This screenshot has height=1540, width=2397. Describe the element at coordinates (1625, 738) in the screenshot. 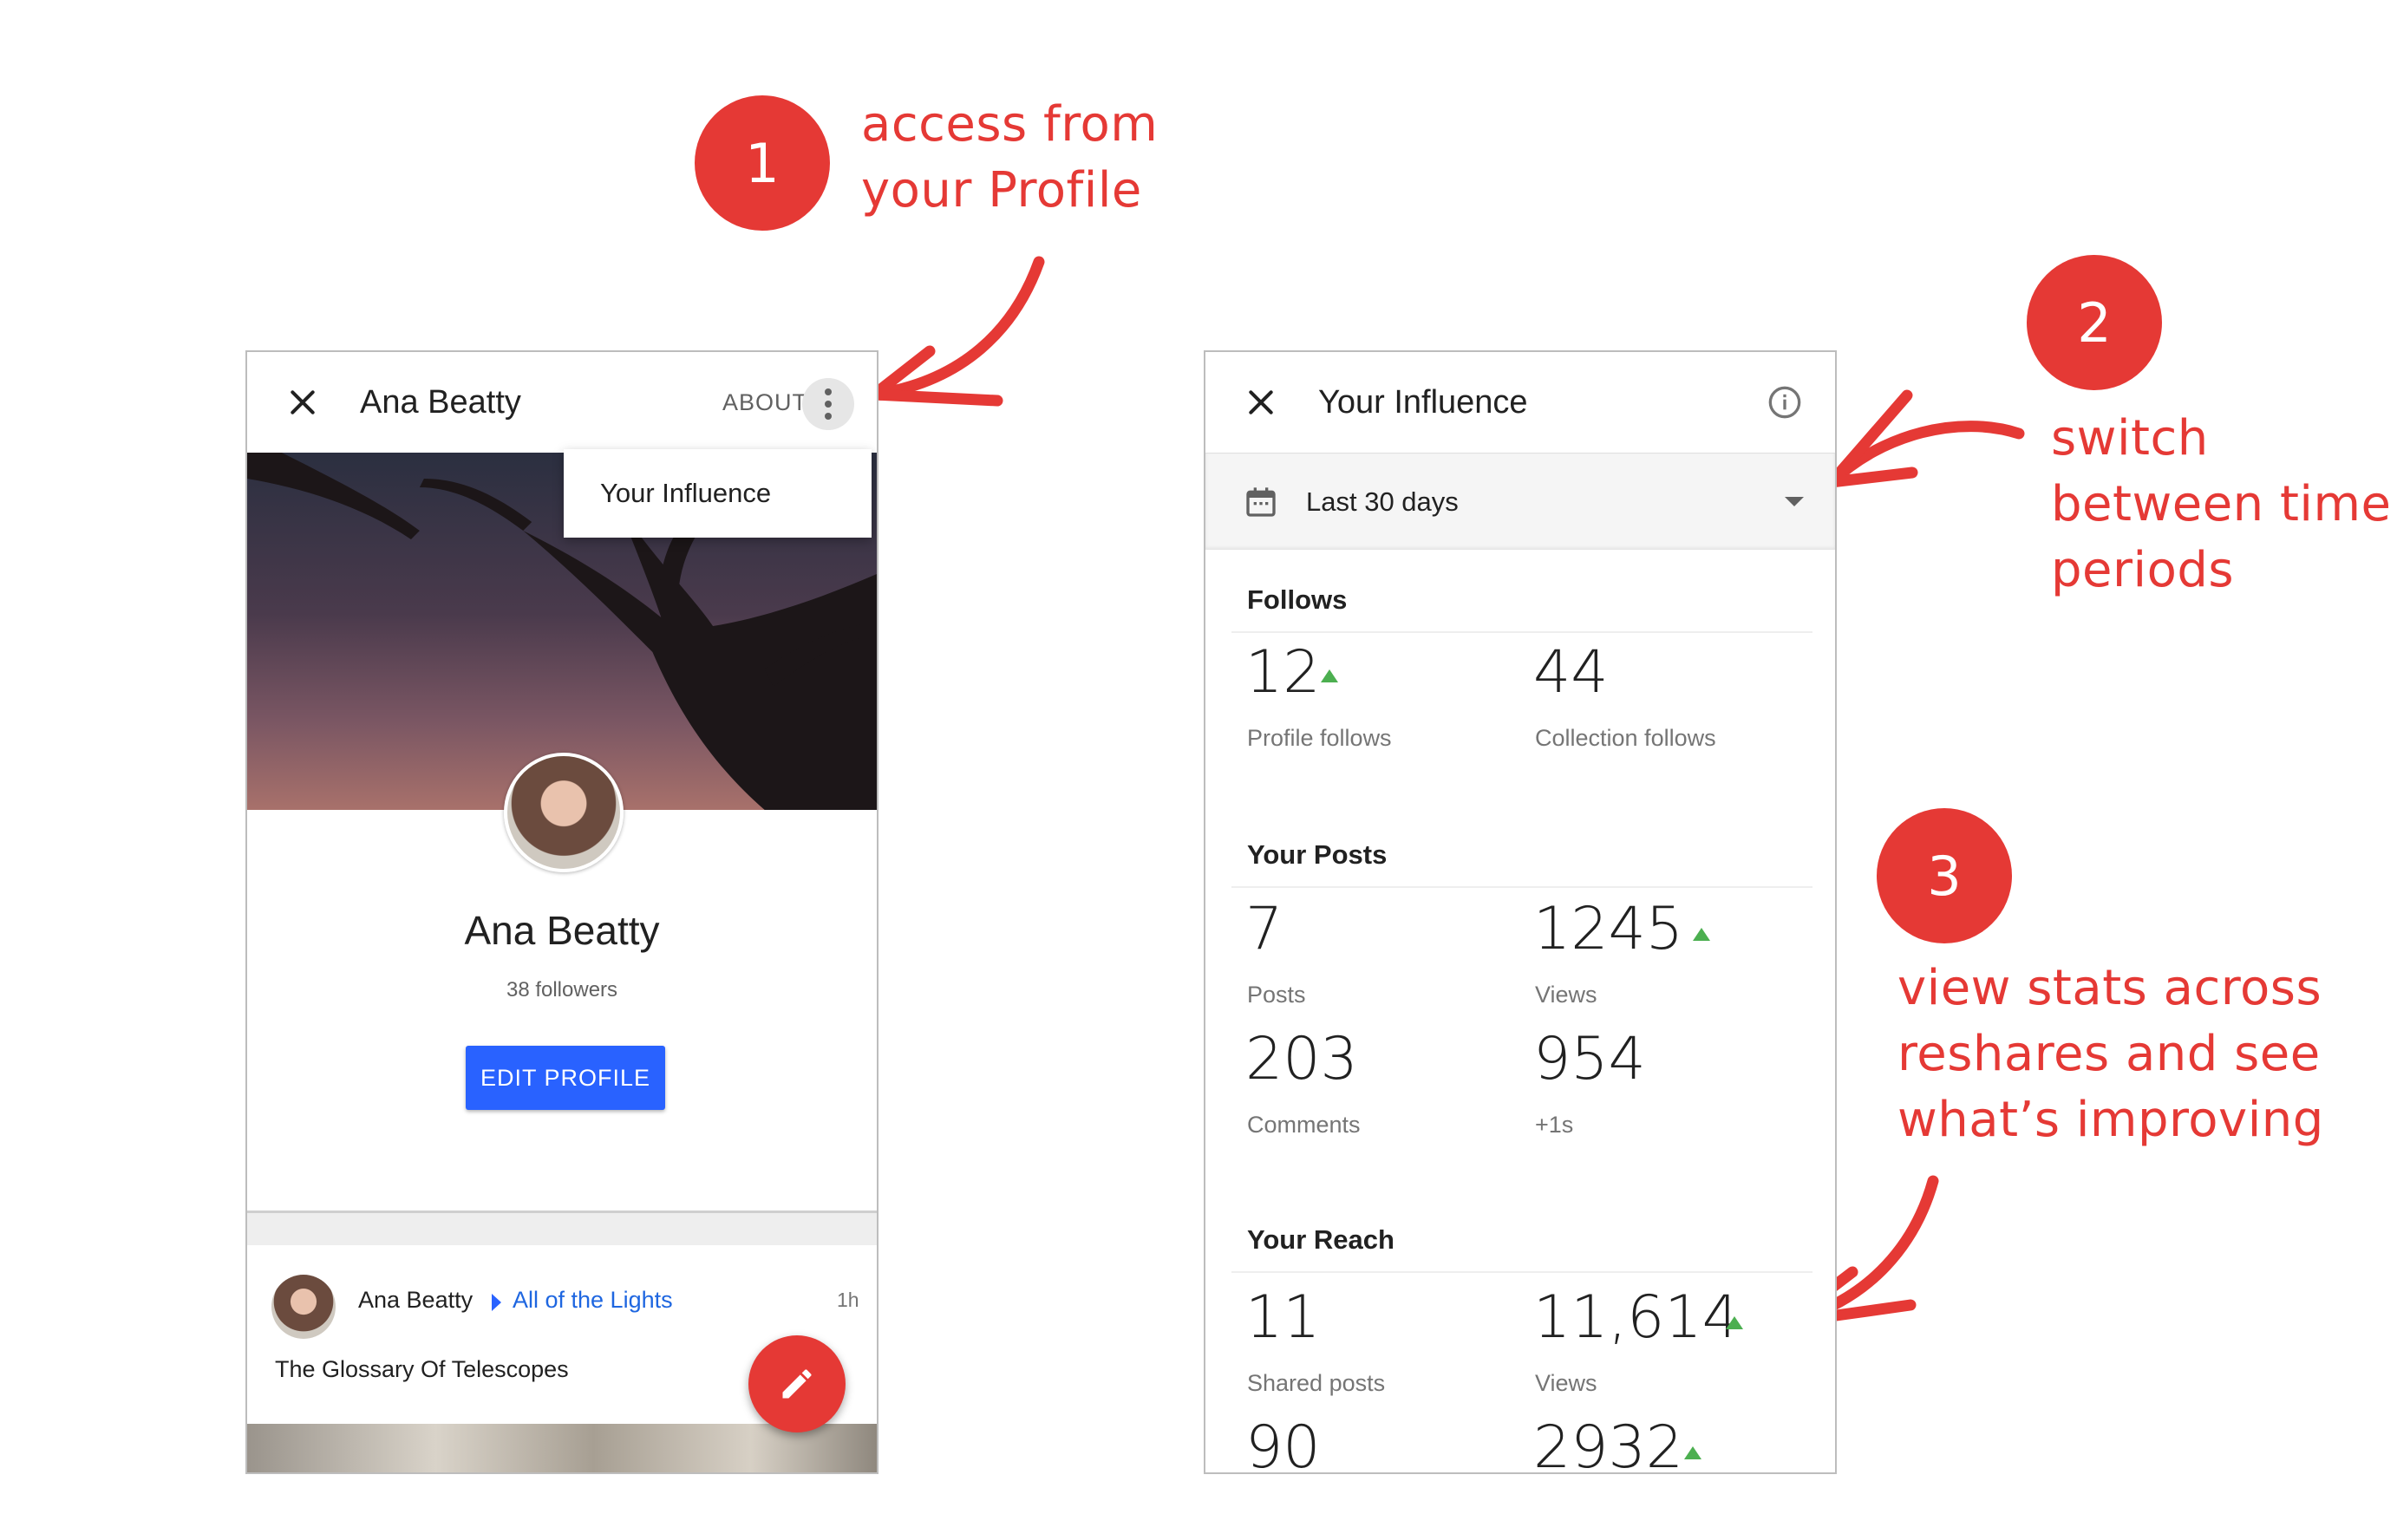

I see `stat-collection-follows-label: Collection follows` at that location.